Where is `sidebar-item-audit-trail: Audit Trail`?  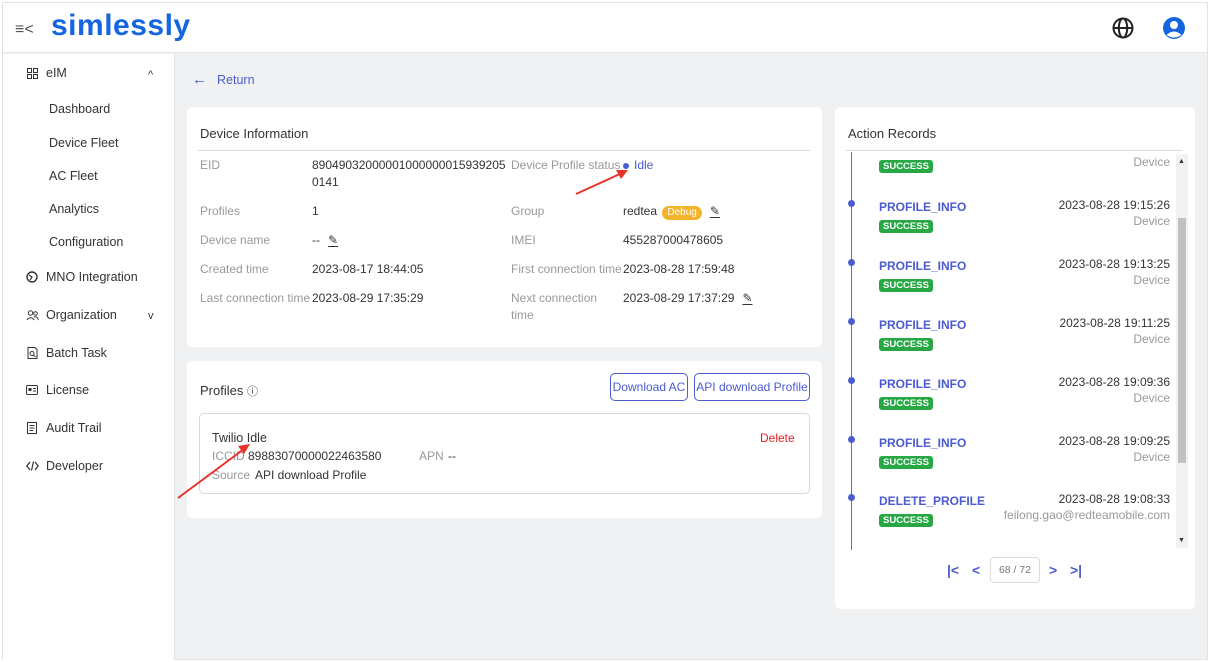
sidebar-item-audit-trail: Audit Trail is located at coordinates (63, 428).